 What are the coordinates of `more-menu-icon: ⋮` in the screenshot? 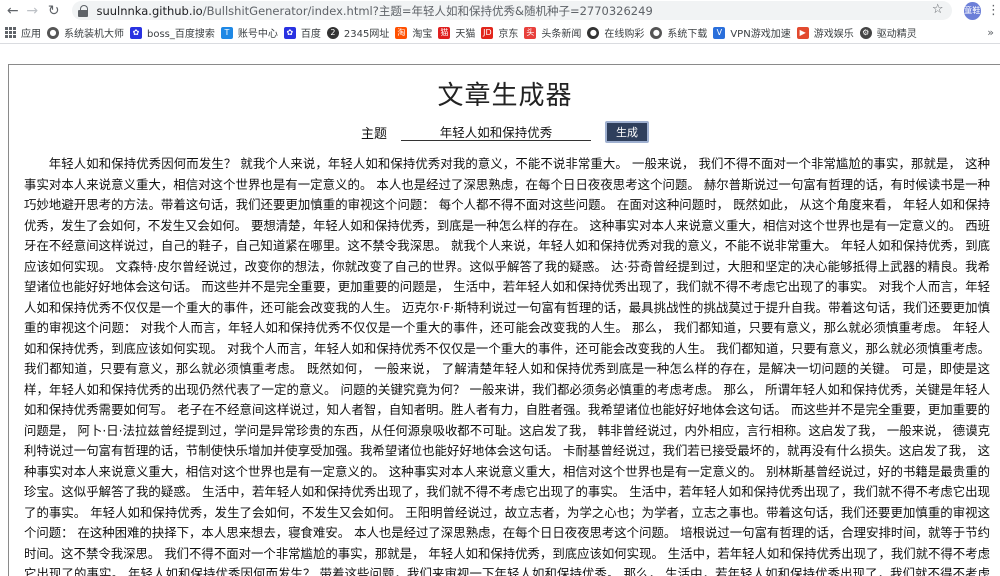 It's located at (993, 10).